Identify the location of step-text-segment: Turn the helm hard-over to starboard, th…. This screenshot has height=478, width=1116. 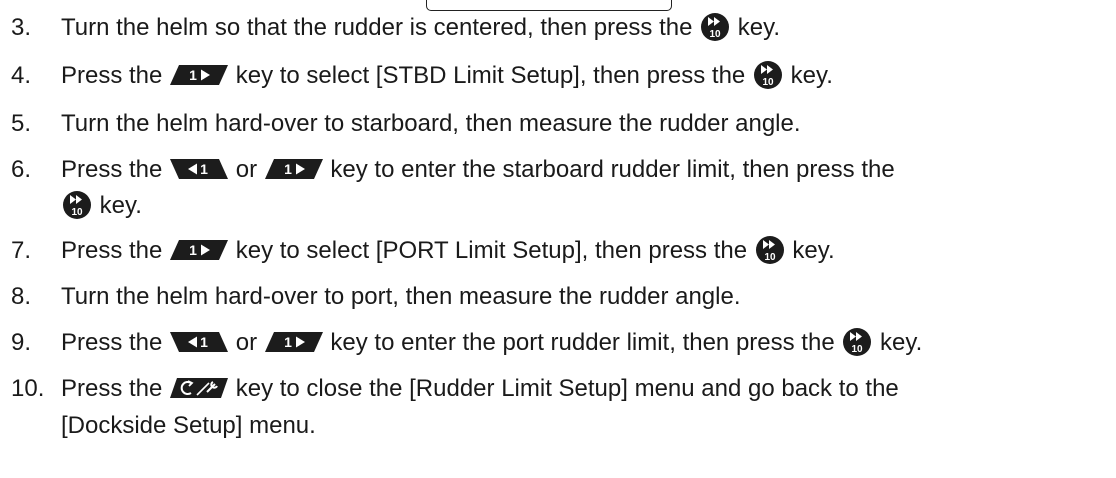
(431, 123).